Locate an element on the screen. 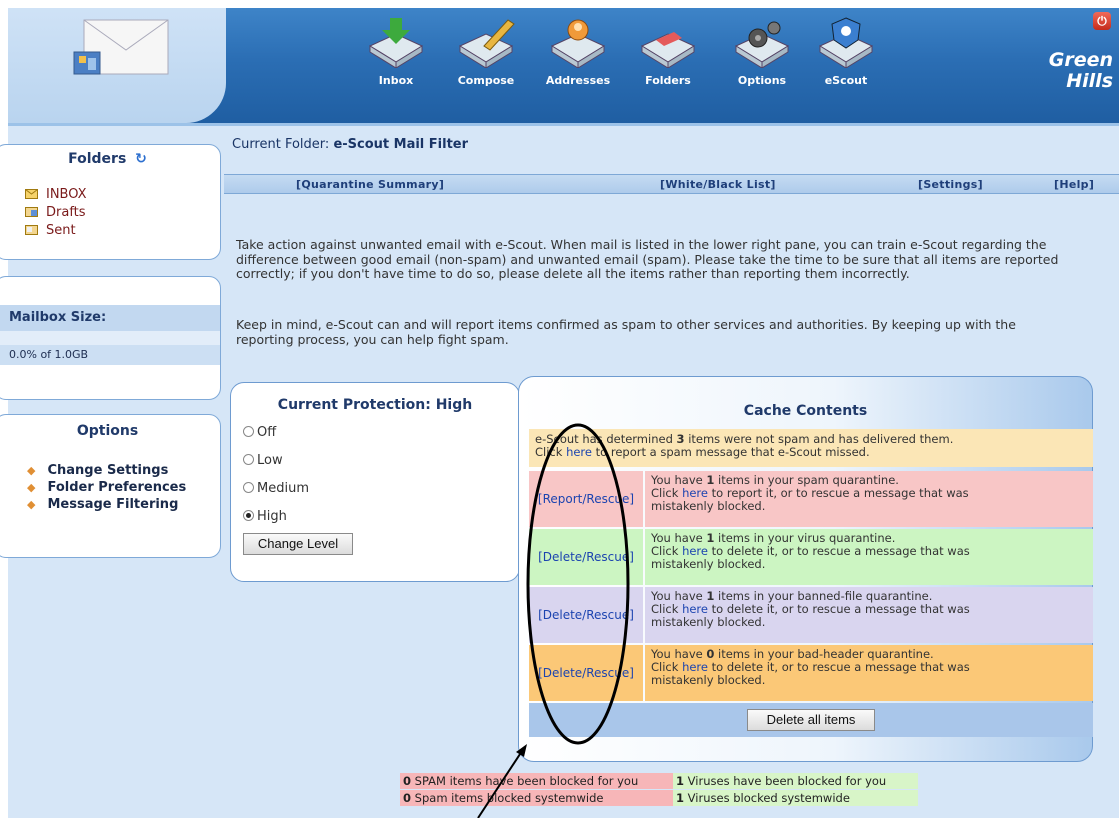  option-change-settings: ◆ Change Settings is located at coordinates (97, 470).